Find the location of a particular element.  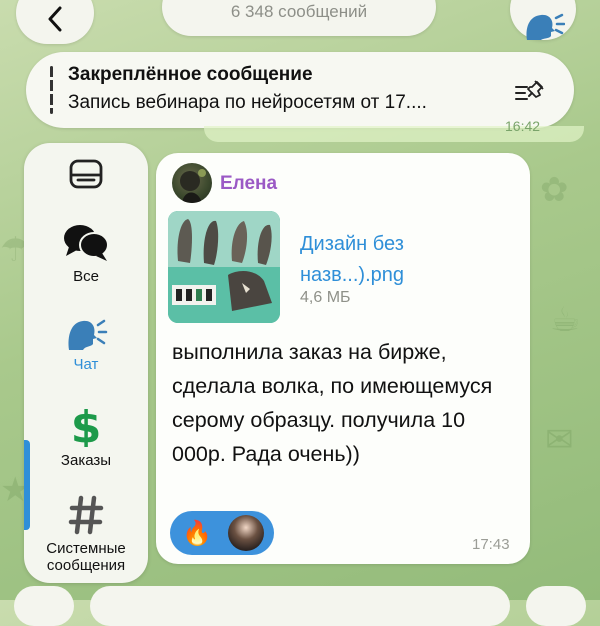

back-button is located at coordinates (55, 22).